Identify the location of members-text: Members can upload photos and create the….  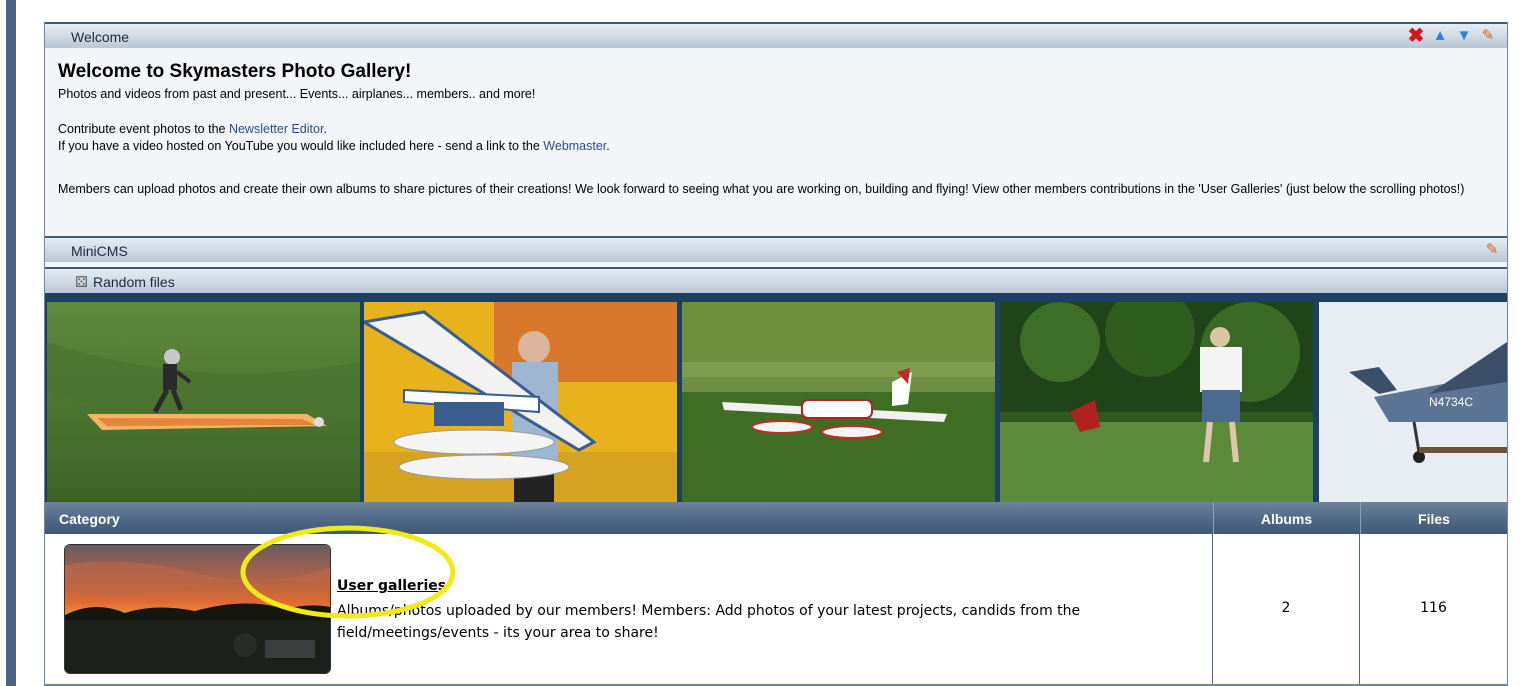
(761, 189).